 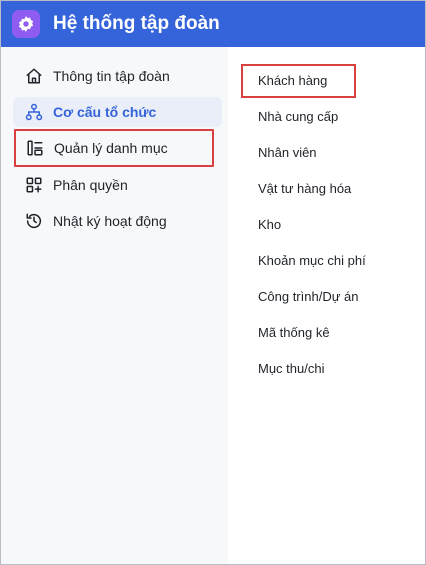 I want to click on sidebar-item-activity-log: Nhật ký hoạt động, so click(x=117, y=221).